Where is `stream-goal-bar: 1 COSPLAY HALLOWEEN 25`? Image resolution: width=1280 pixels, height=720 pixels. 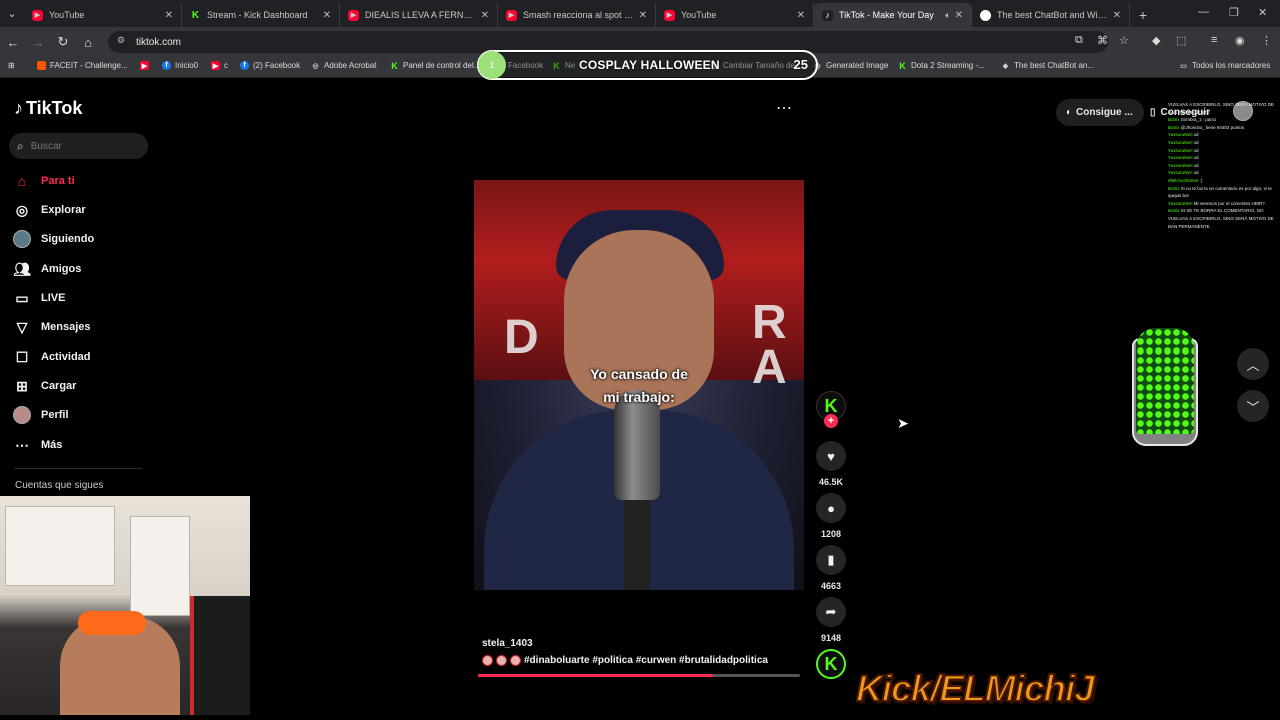
stream-goal-bar: 1 COSPLAY HALLOWEEN 25 is located at coordinates (647, 65).